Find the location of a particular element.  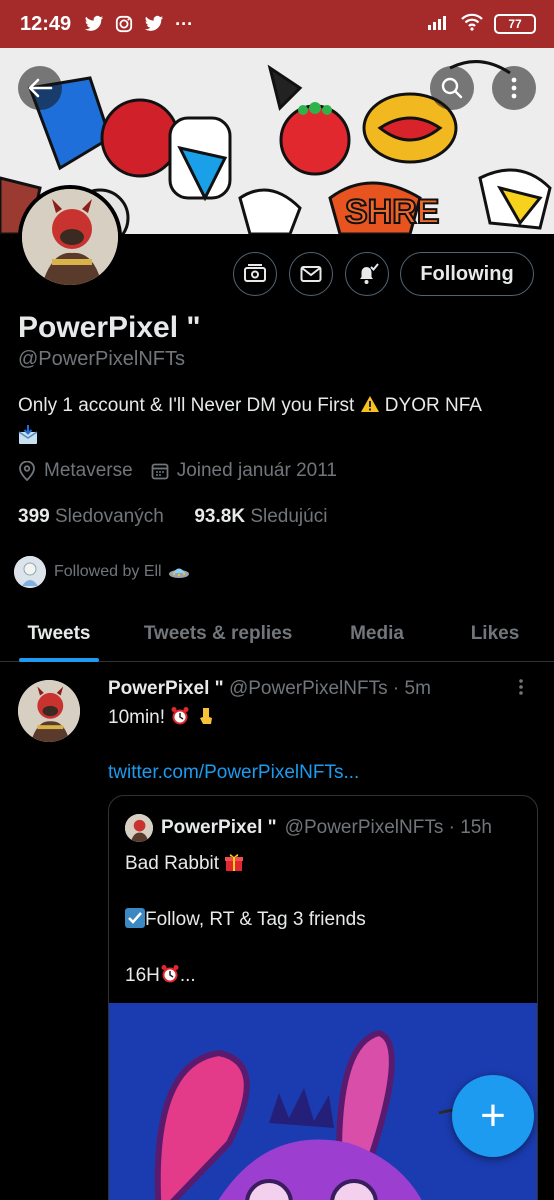

followers-count: 93.8K is located at coordinates (220, 516).